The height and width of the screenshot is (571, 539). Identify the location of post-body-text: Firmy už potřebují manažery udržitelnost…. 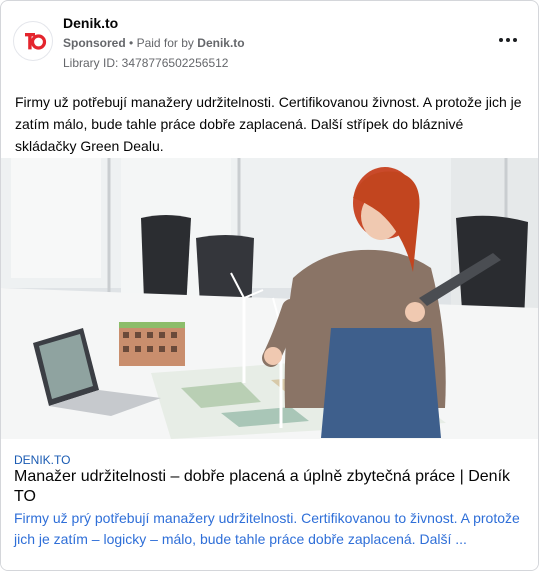
(268, 124).